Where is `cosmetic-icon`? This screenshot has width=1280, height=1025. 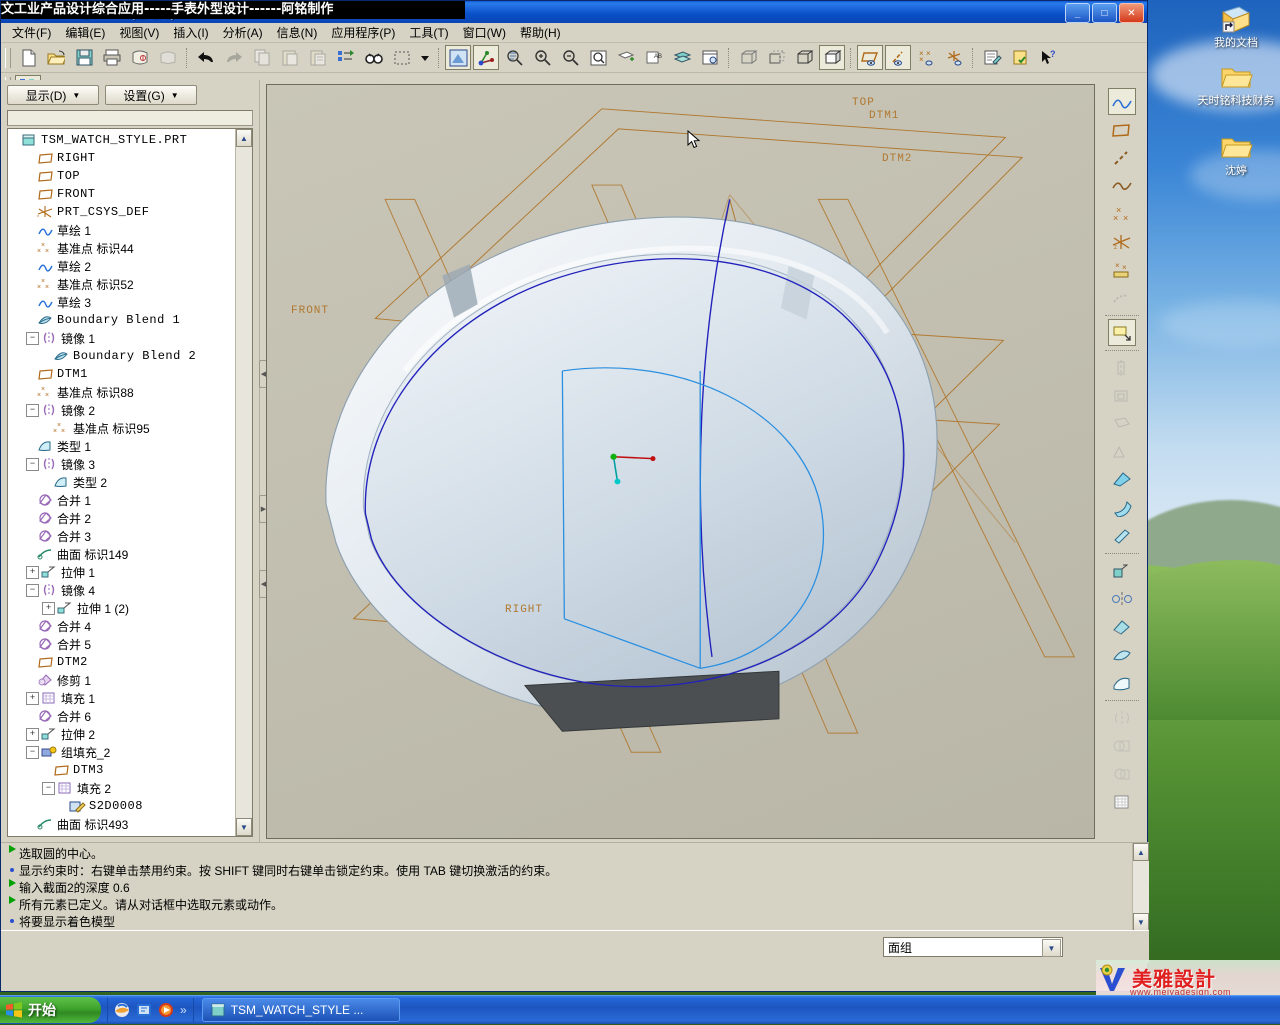
cosmetic-icon is located at coordinates (1122, 297).